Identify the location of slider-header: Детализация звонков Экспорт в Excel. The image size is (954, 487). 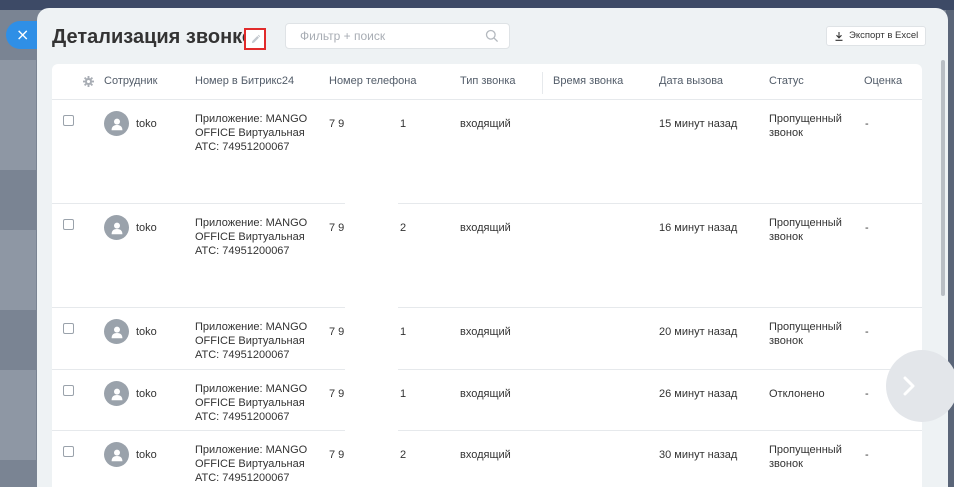
(492, 36).